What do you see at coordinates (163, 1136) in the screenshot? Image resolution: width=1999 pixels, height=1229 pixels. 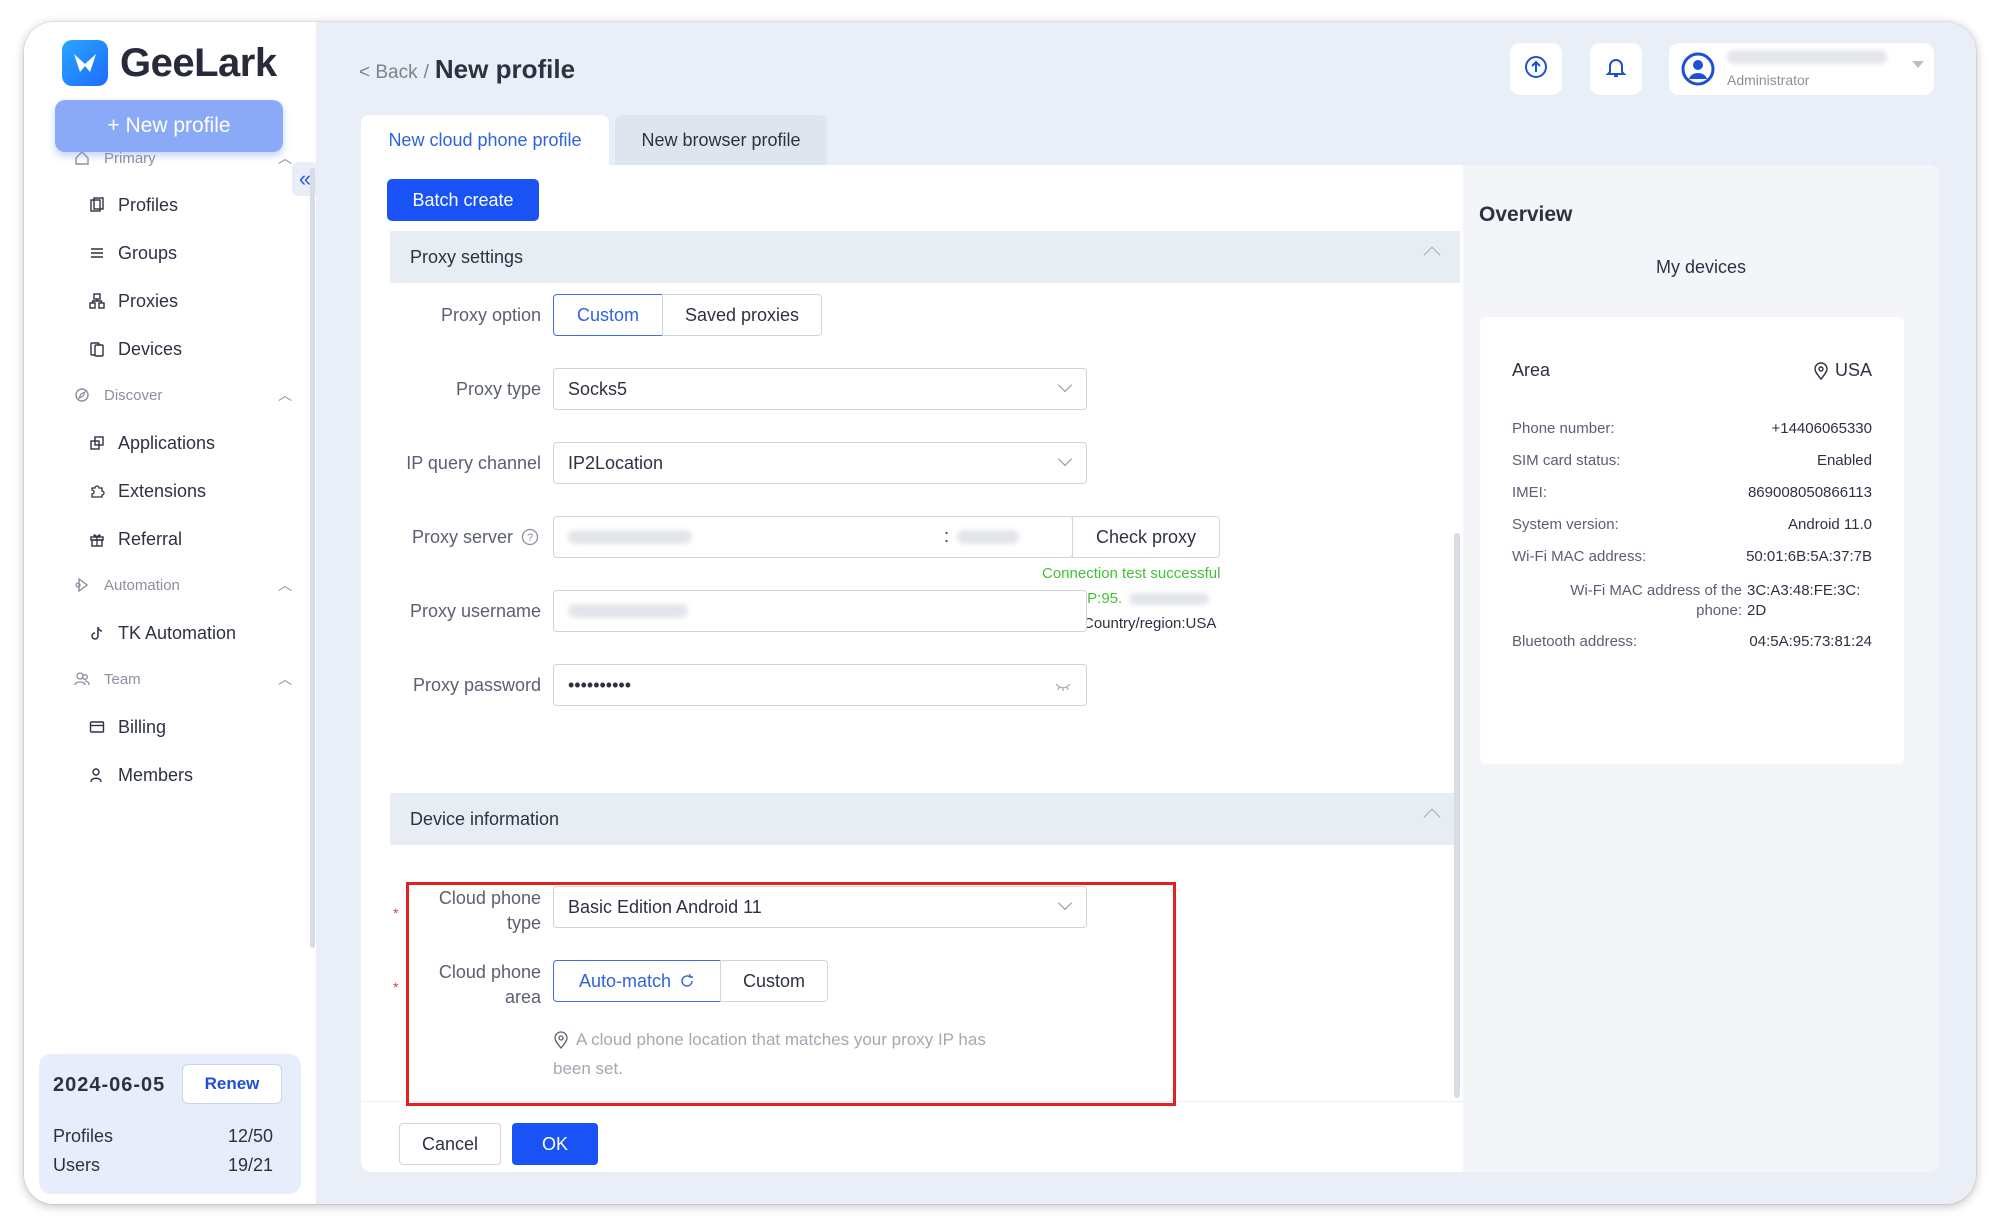 I see `plan-profiles-row: Profiles 12/50` at bounding box center [163, 1136].